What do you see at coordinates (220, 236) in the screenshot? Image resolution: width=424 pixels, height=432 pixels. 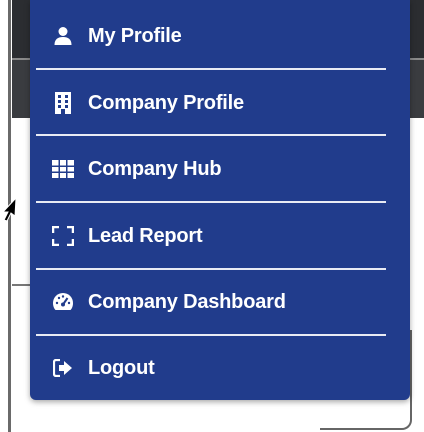 I see `menu-item-lead-report: Lead Report` at bounding box center [220, 236].